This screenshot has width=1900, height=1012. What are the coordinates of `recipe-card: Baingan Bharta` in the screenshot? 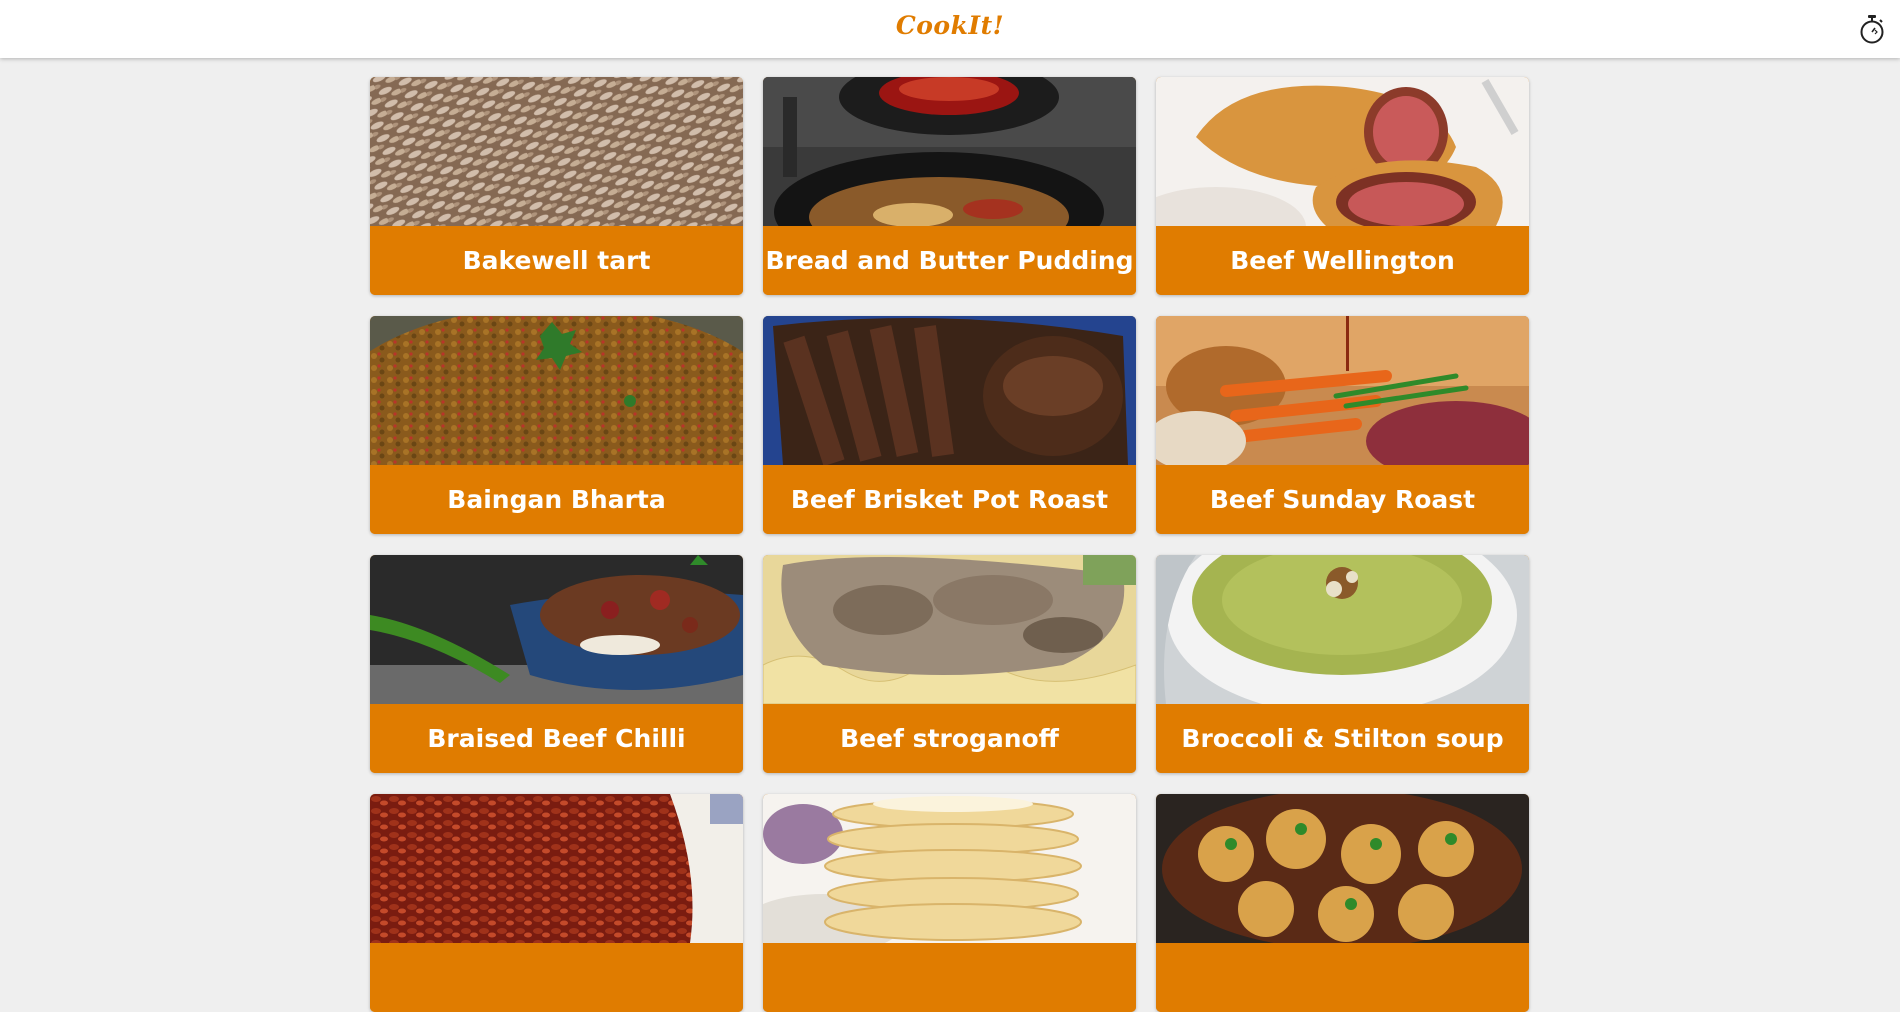 It's located at (556, 425).